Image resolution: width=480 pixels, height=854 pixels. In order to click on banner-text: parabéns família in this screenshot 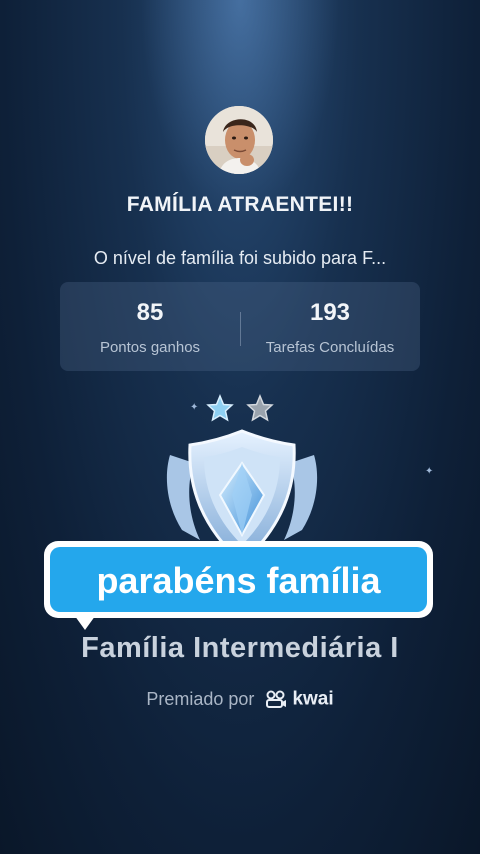, I will do `click(238, 580)`.